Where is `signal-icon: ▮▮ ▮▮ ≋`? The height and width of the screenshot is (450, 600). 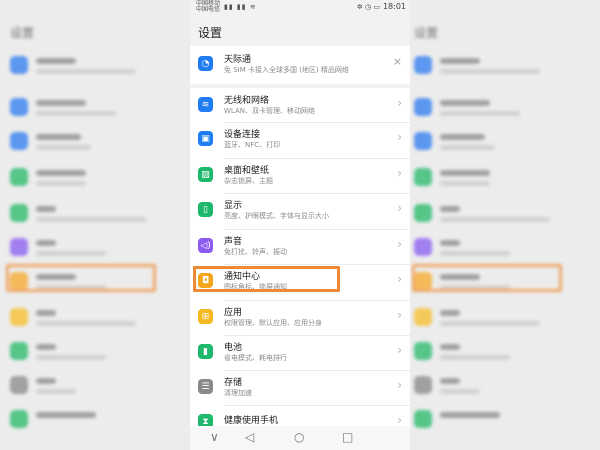
signal-icon: ▮▮ ▮▮ ≋ is located at coordinates (240, 7).